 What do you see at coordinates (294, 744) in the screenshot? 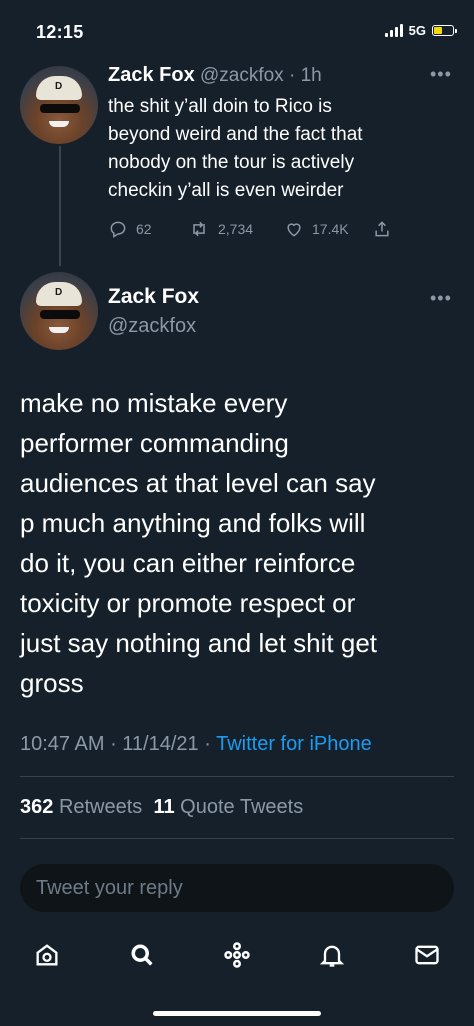
I see `tweet-source-link: Twitter for iPhone` at bounding box center [294, 744].